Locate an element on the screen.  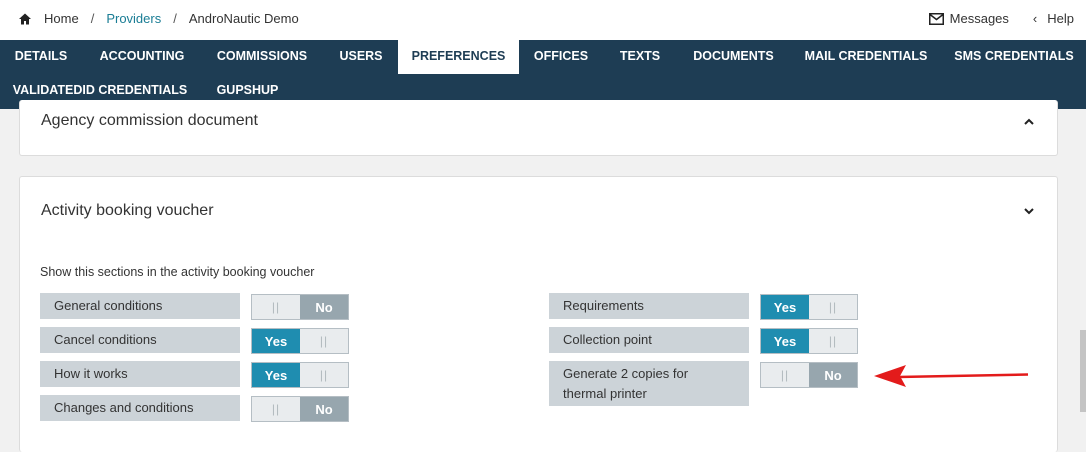
red-arrow-icon is located at coordinates (951, 376).